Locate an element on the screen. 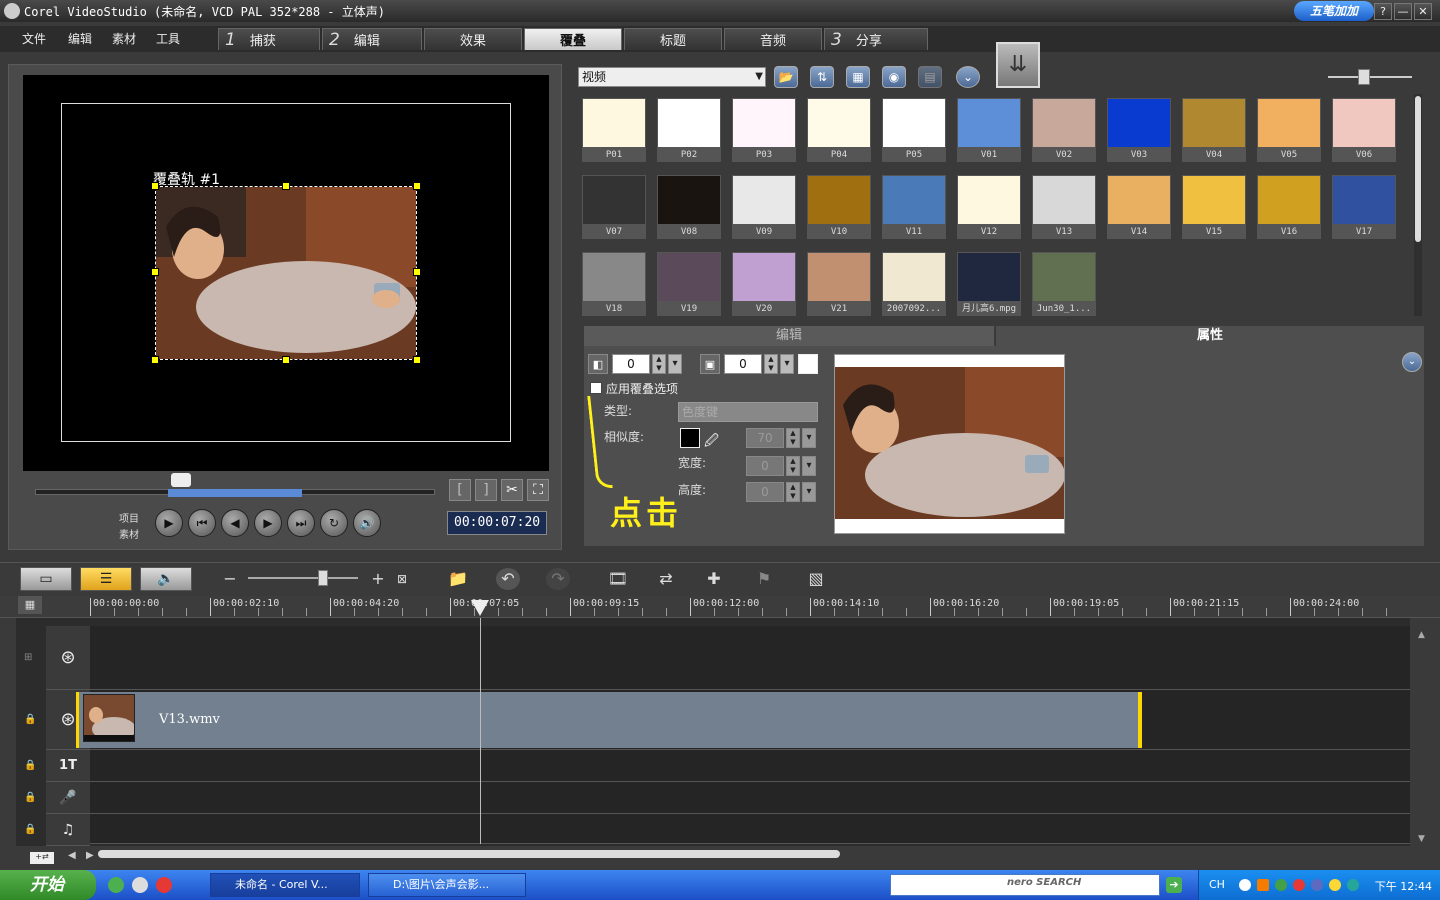  search-go-icon: ➔ is located at coordinates (1174, 885).